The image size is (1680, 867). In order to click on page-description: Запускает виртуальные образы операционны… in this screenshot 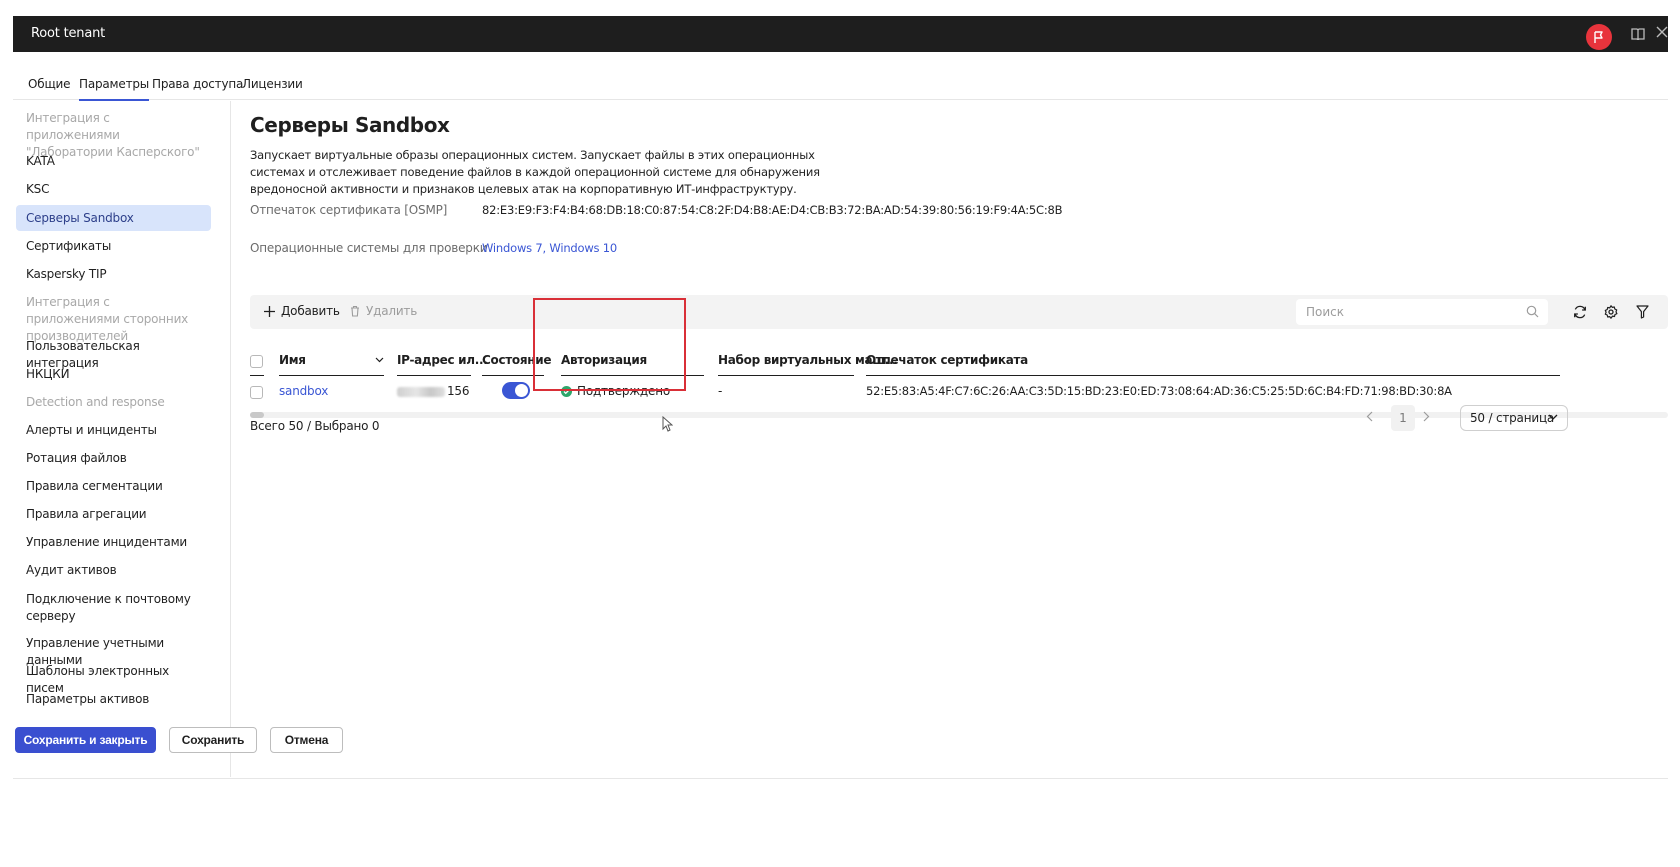, I will do `click(535, 172)`.